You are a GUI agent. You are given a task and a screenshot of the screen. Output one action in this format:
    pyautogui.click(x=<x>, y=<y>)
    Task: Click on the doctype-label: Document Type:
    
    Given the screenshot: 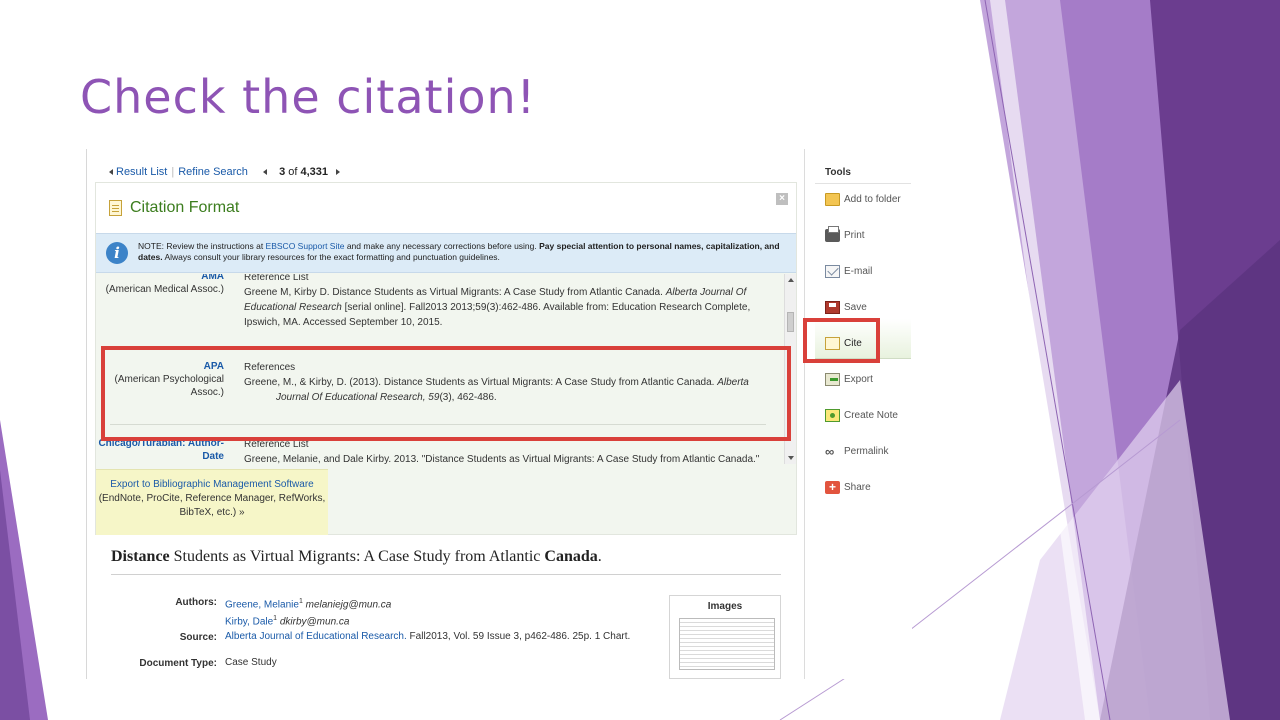 What is the action you would take?
    pyautogui.click(x=178, y=663)
    